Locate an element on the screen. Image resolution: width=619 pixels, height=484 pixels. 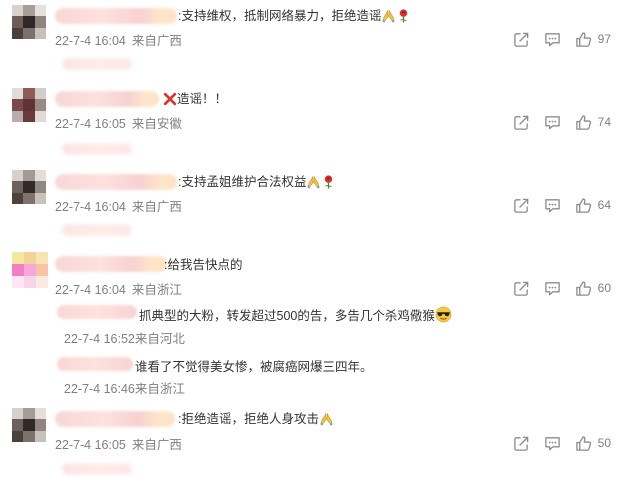
like-count: 97 is located at coordinates (604, 39).